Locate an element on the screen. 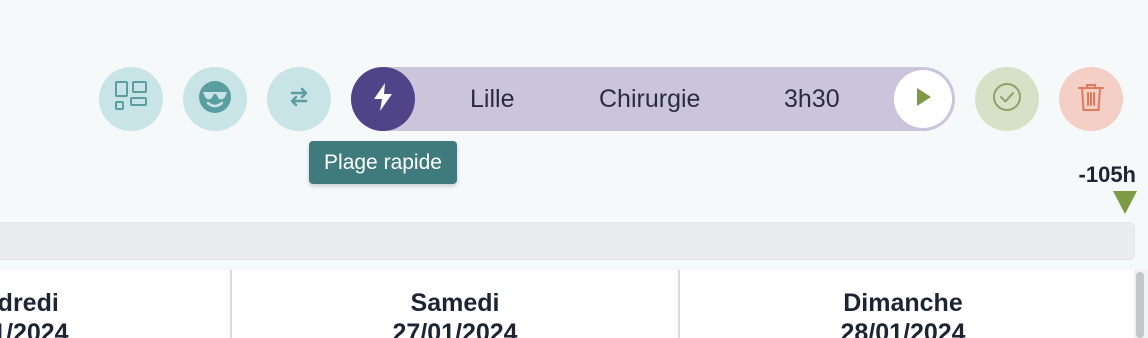  day-date: 26/01/2024 is located at coordinates (34, 328).